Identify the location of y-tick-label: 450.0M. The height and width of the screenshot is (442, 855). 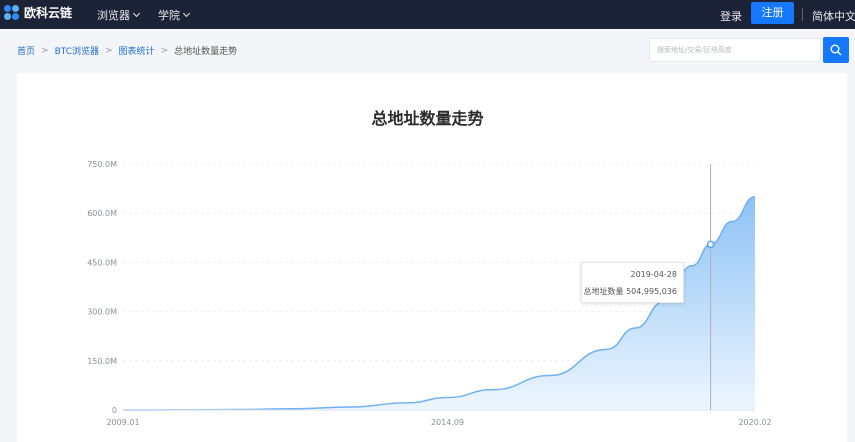
(102, 262).